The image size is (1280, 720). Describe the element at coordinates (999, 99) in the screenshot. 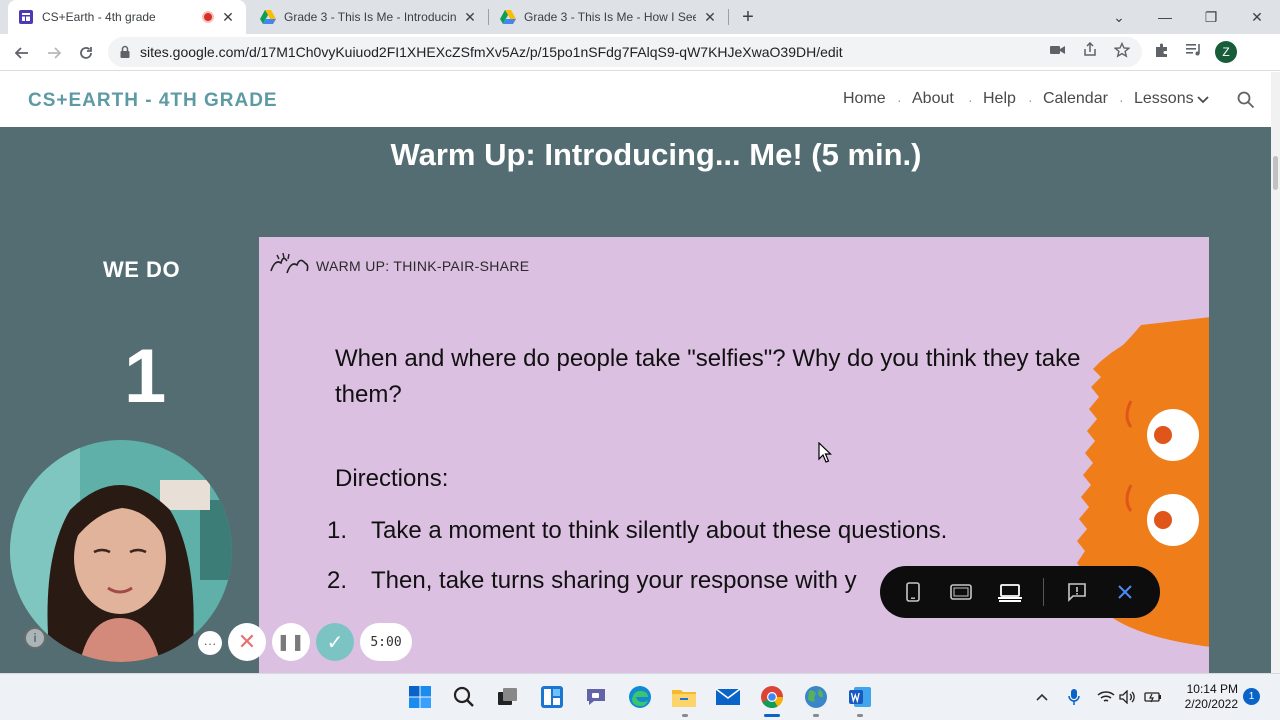

I see `nav-help: Help` at that location.